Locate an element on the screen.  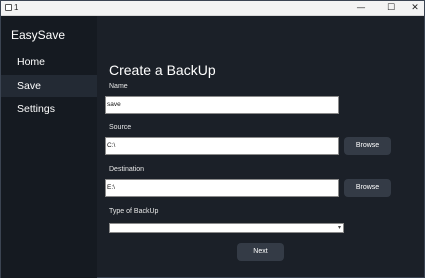
destination-field: E:\ is located at coordinates (222, 188).